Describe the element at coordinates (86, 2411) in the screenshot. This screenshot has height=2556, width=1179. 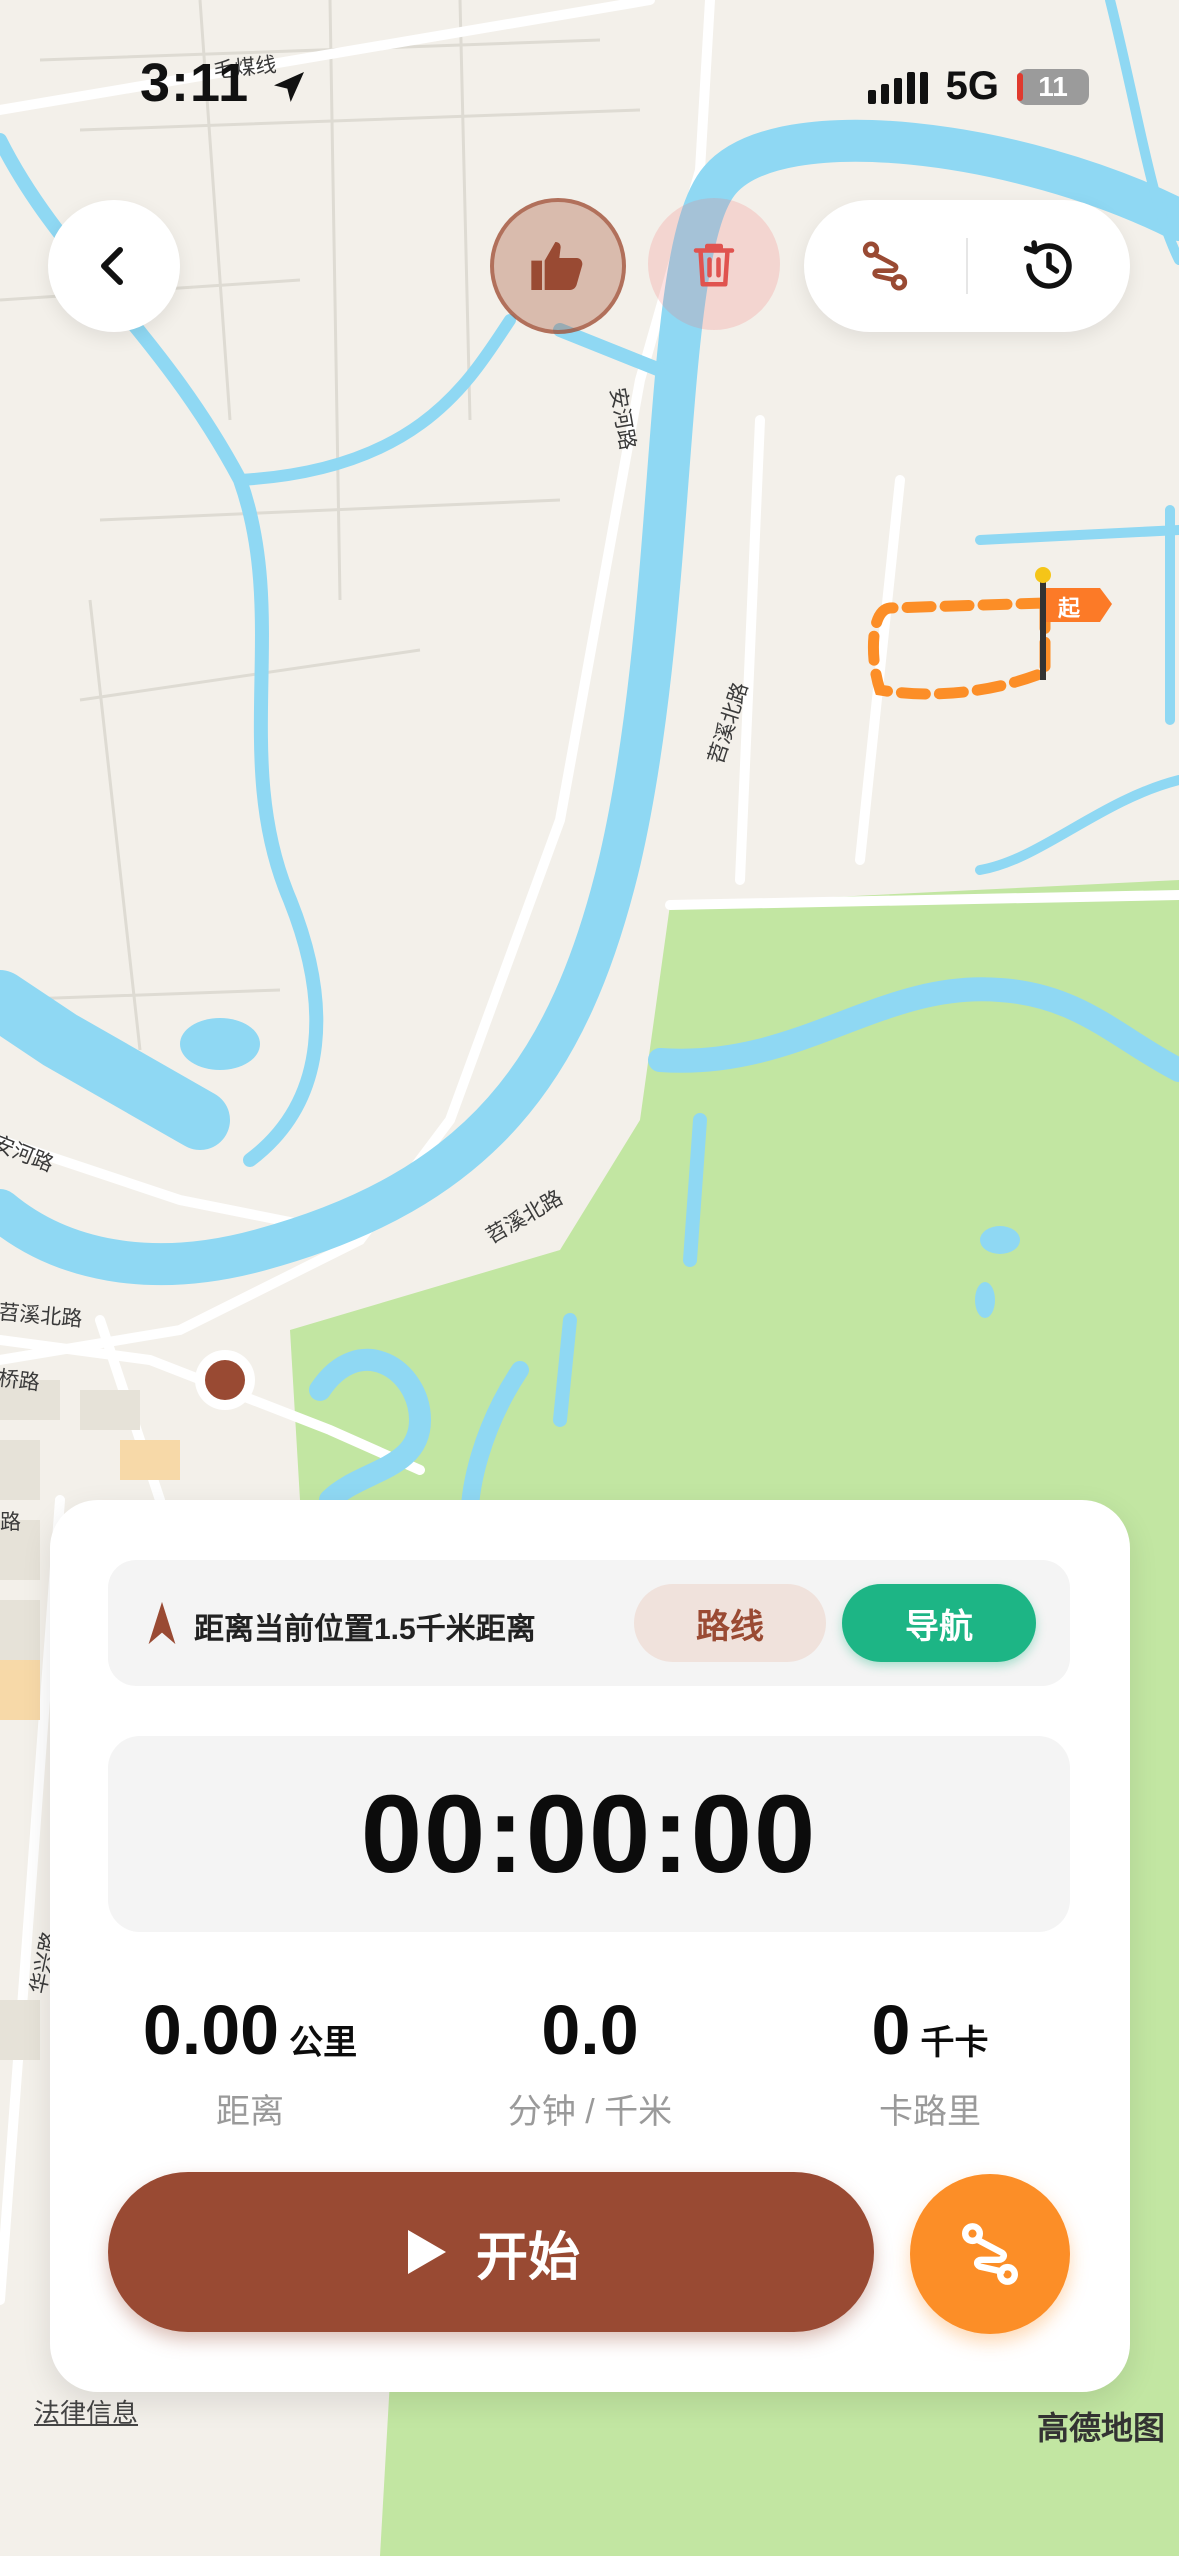
I see `legal-info-link: 法律信息` at that location.